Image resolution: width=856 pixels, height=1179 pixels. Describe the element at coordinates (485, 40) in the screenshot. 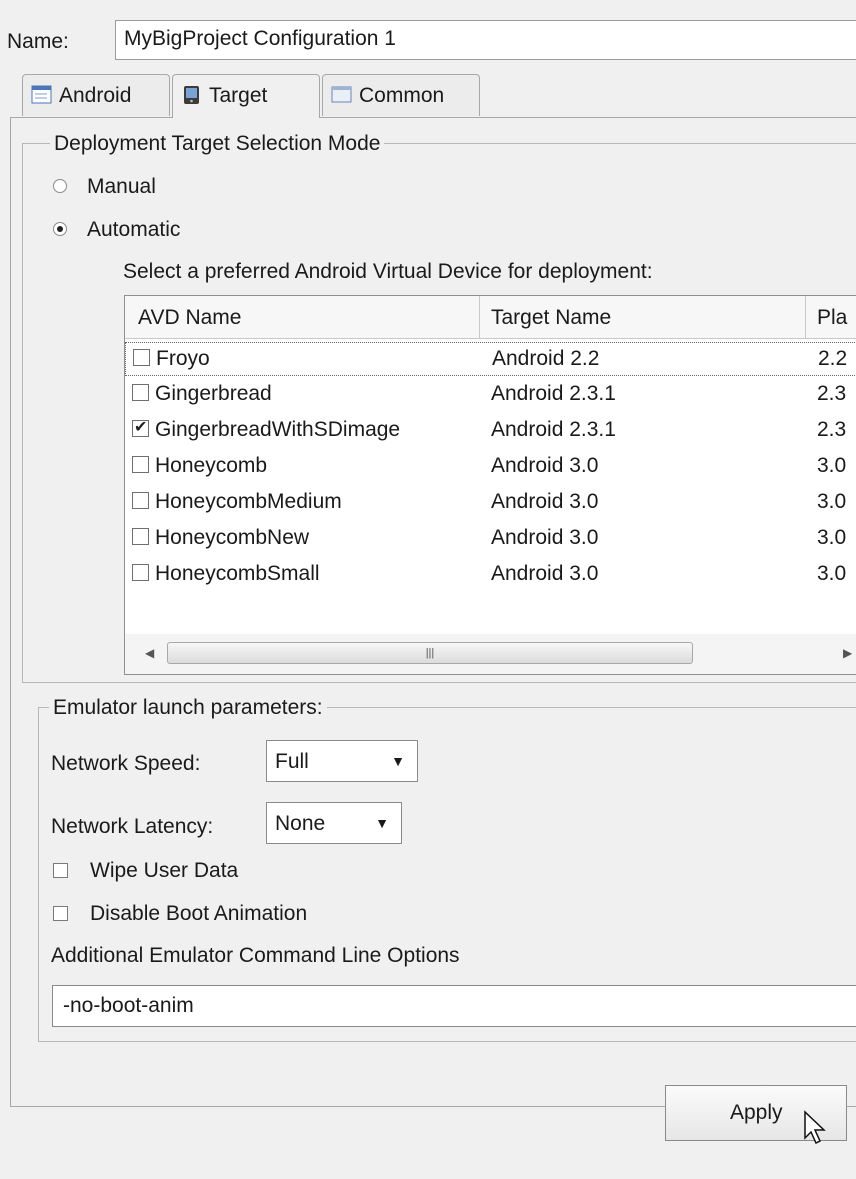

I see `configuration-name-input: MyBigProject Configuration 1` at that location.